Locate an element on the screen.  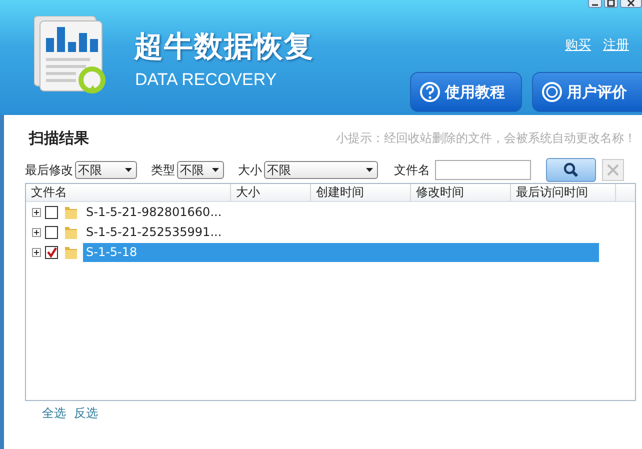
select-link: 全选 is located at coordinates (54, 413).